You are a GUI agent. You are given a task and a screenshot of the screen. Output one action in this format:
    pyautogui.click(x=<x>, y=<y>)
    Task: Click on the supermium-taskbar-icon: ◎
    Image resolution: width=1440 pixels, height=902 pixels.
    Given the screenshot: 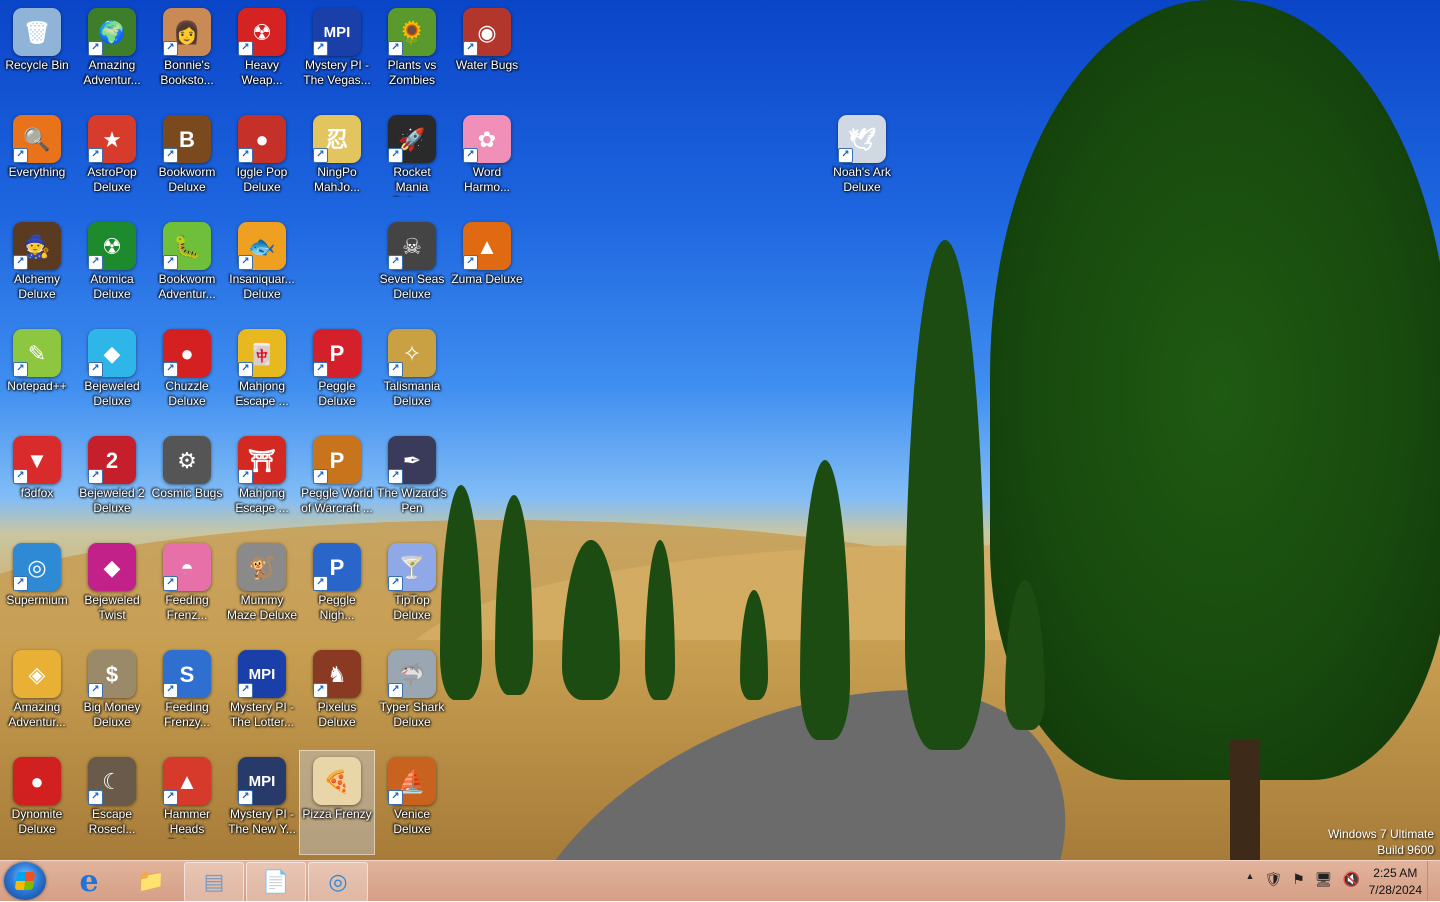 What is the action you would take?
    pyautogui.click(x=338, y=881)
    